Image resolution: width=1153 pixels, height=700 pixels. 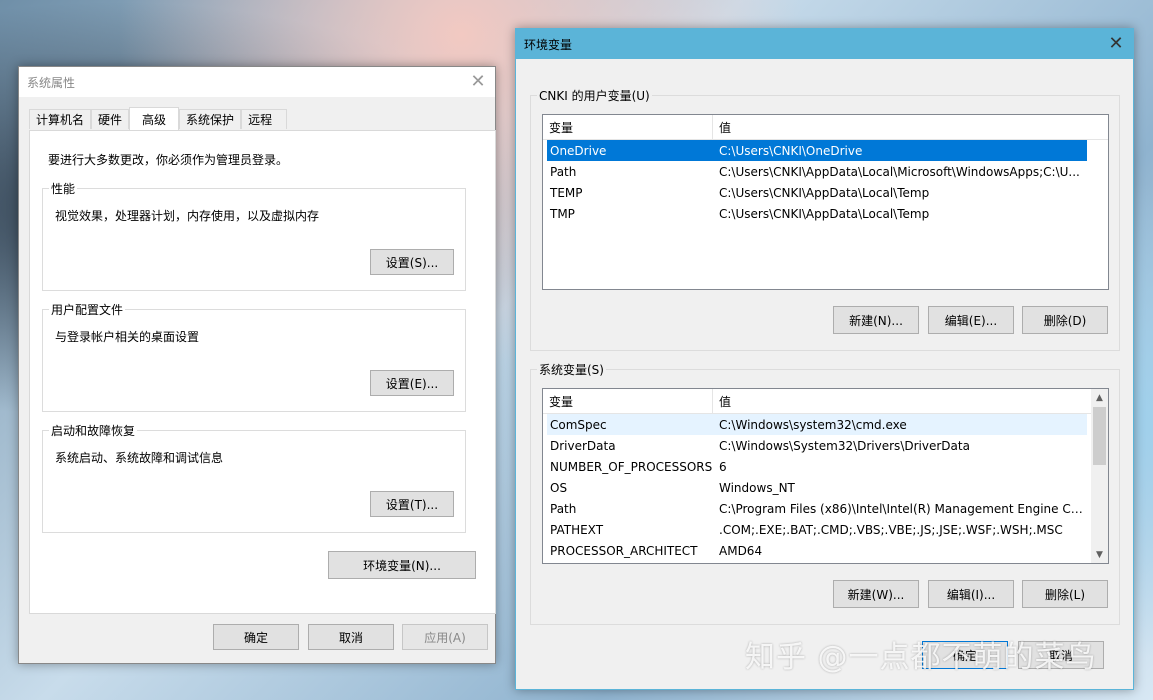 I want to click on tab-hardware: 硬件, so click(x=110, y=119).